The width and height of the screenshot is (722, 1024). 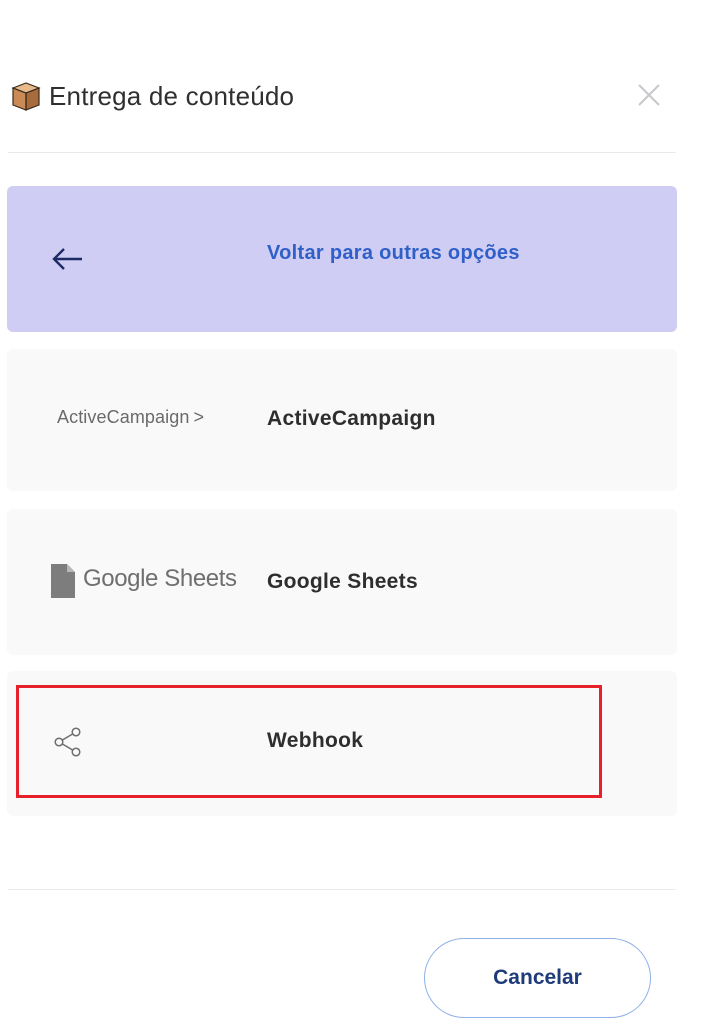 I want to click on option-activecampaign: ActiveCampaign > ActiveCampaign, so click(x=342, y=420).